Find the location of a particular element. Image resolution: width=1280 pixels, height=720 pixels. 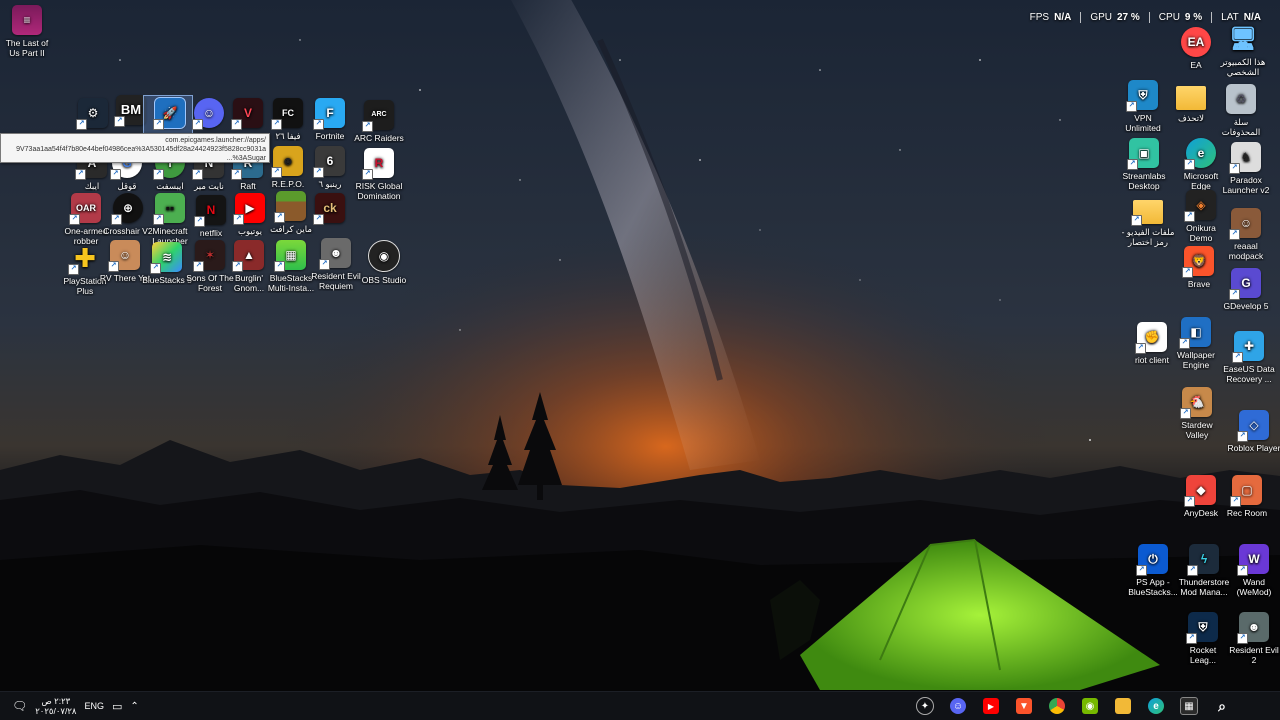

desktop-icon-paradox: ♞ ↗ Paradox Launcher v2 is located at coordinates (1246, 168).